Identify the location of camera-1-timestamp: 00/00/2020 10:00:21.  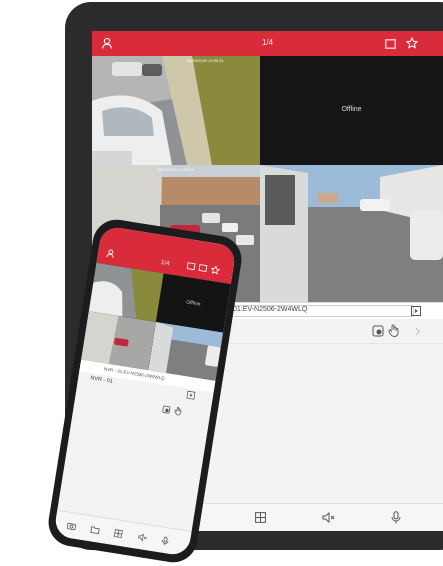
(205, 60).